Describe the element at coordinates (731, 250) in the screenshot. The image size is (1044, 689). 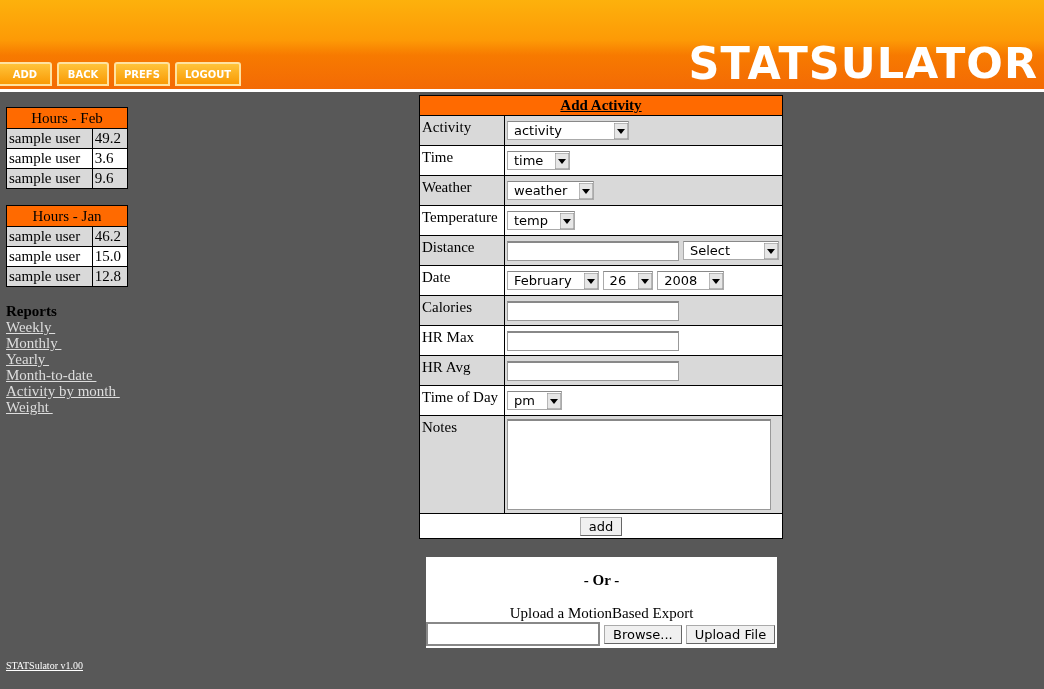
I see `dropdown: Select` at that location.